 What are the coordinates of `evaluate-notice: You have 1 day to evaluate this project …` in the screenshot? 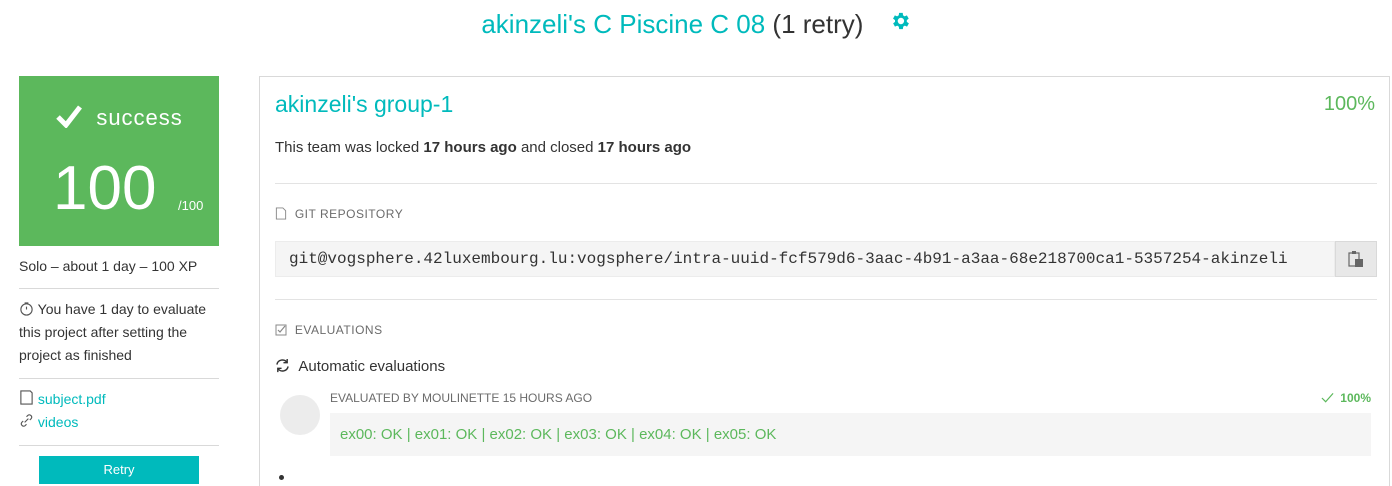 It's located at (119, 332).